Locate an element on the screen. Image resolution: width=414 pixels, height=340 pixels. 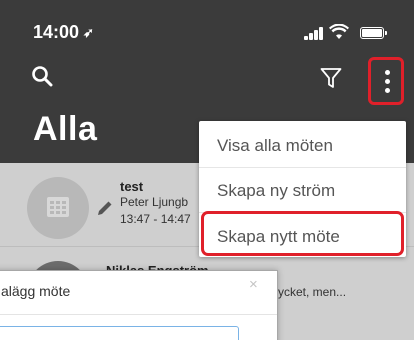
menu-item-show-all-meetings: Visa alla möten is located at coordinates (302, 145).